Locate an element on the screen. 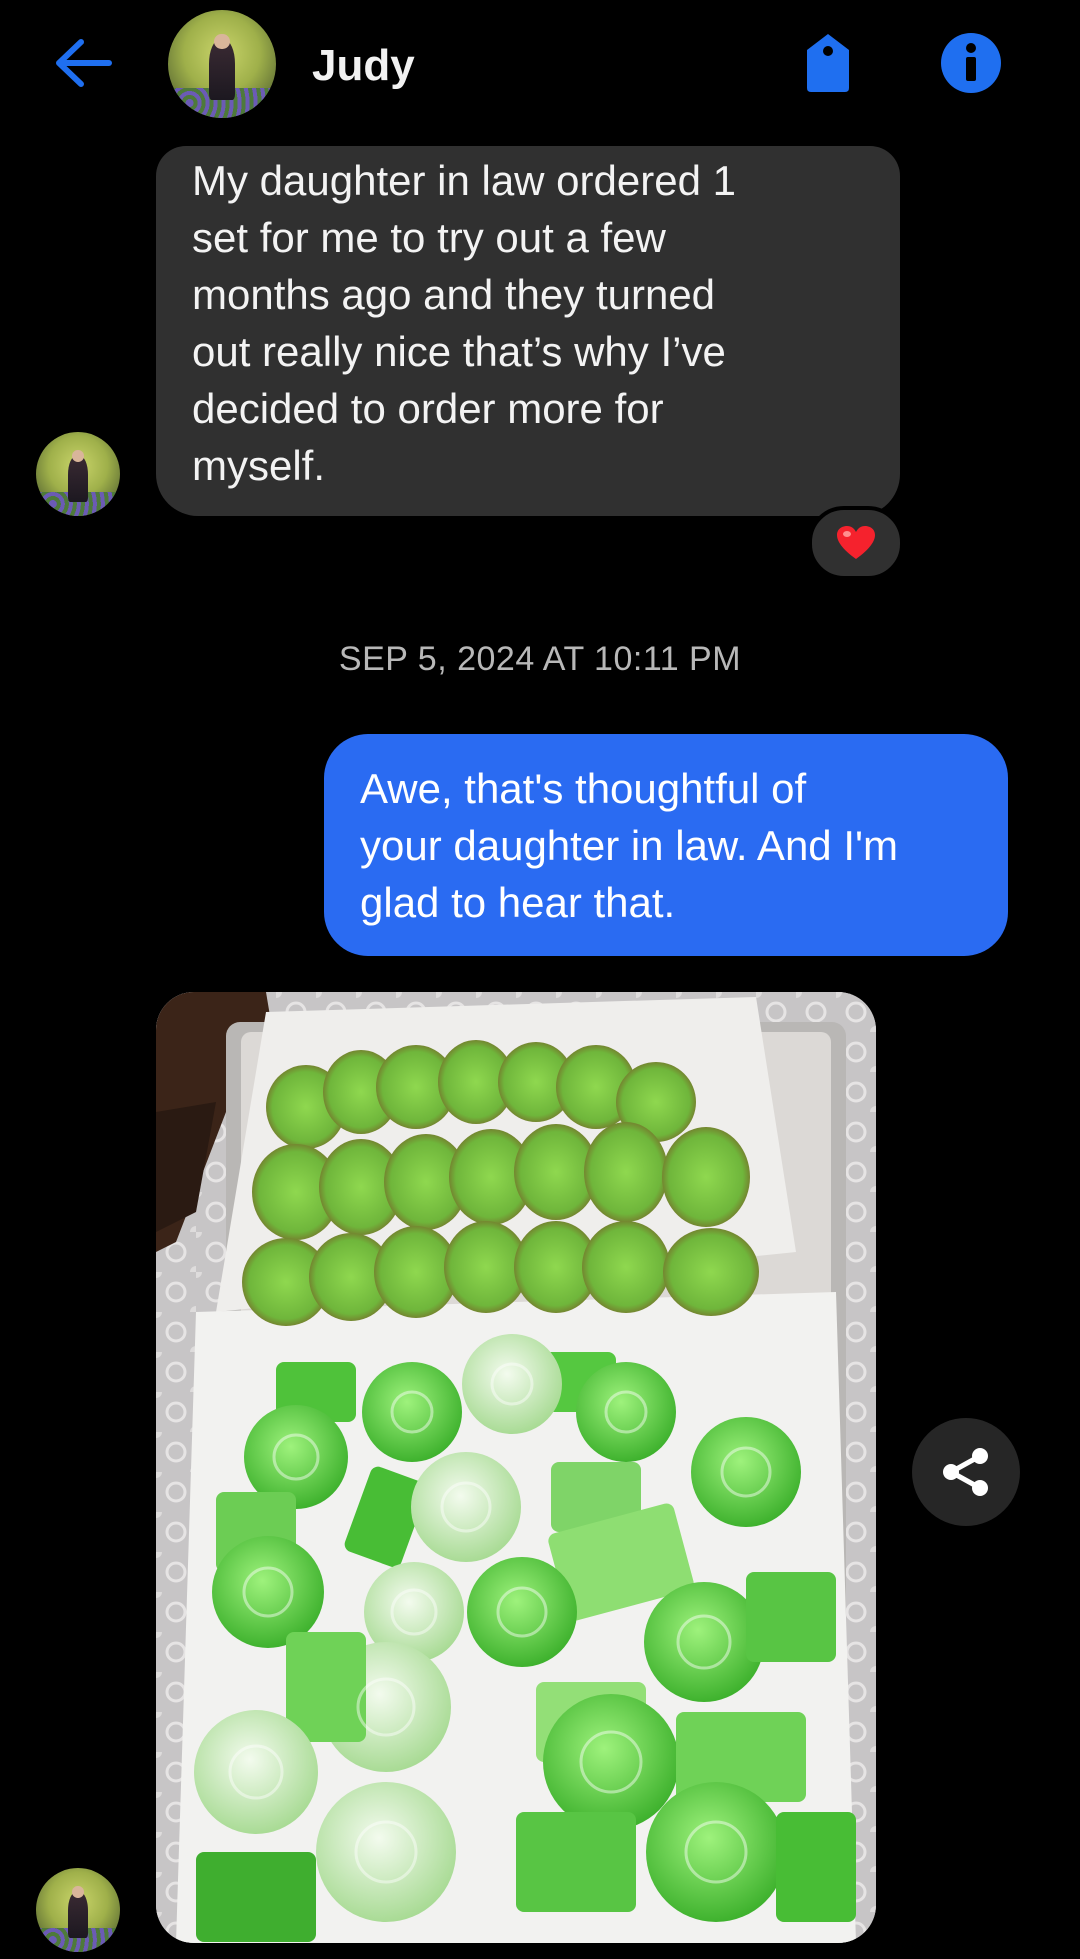 This screenshot has width=1080, height=1959. message-reaction is located at coordinates (856, 543).